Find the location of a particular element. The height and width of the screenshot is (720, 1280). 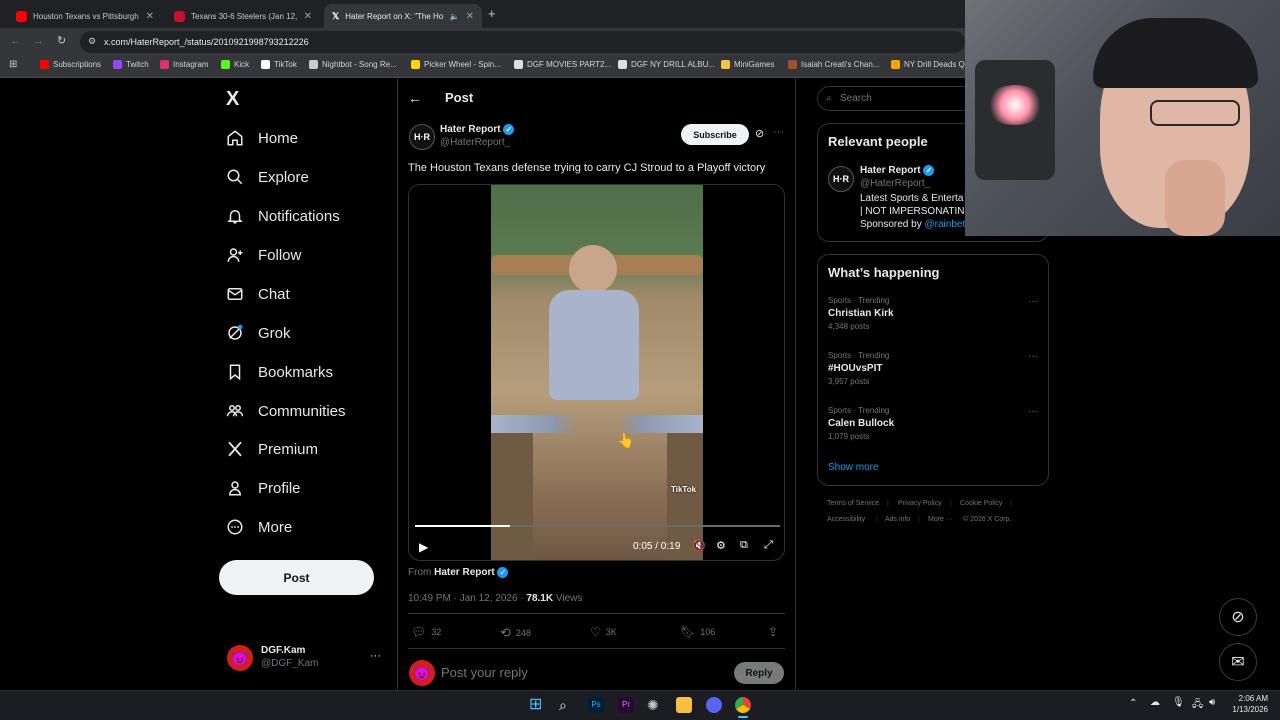

forward-icon: → is located at coordinates (38, 41).